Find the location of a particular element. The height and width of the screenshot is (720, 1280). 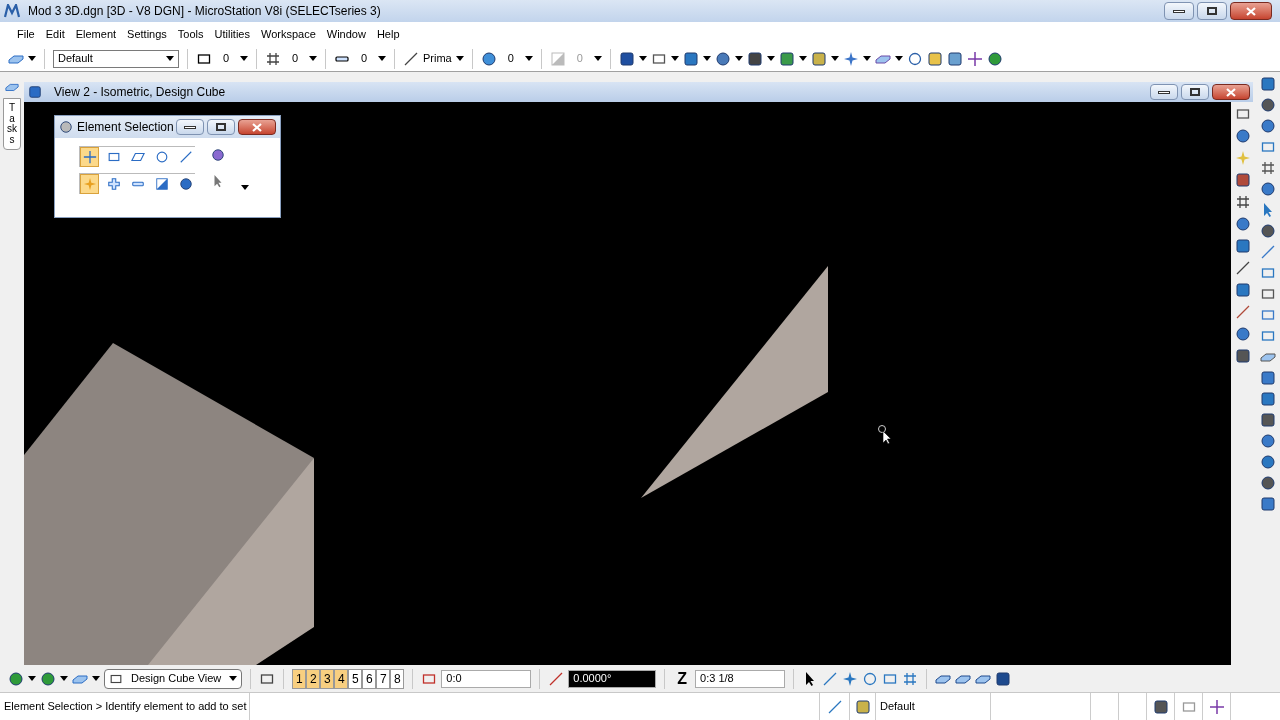

weight-value: 0 is located at coordinates (364, 58).